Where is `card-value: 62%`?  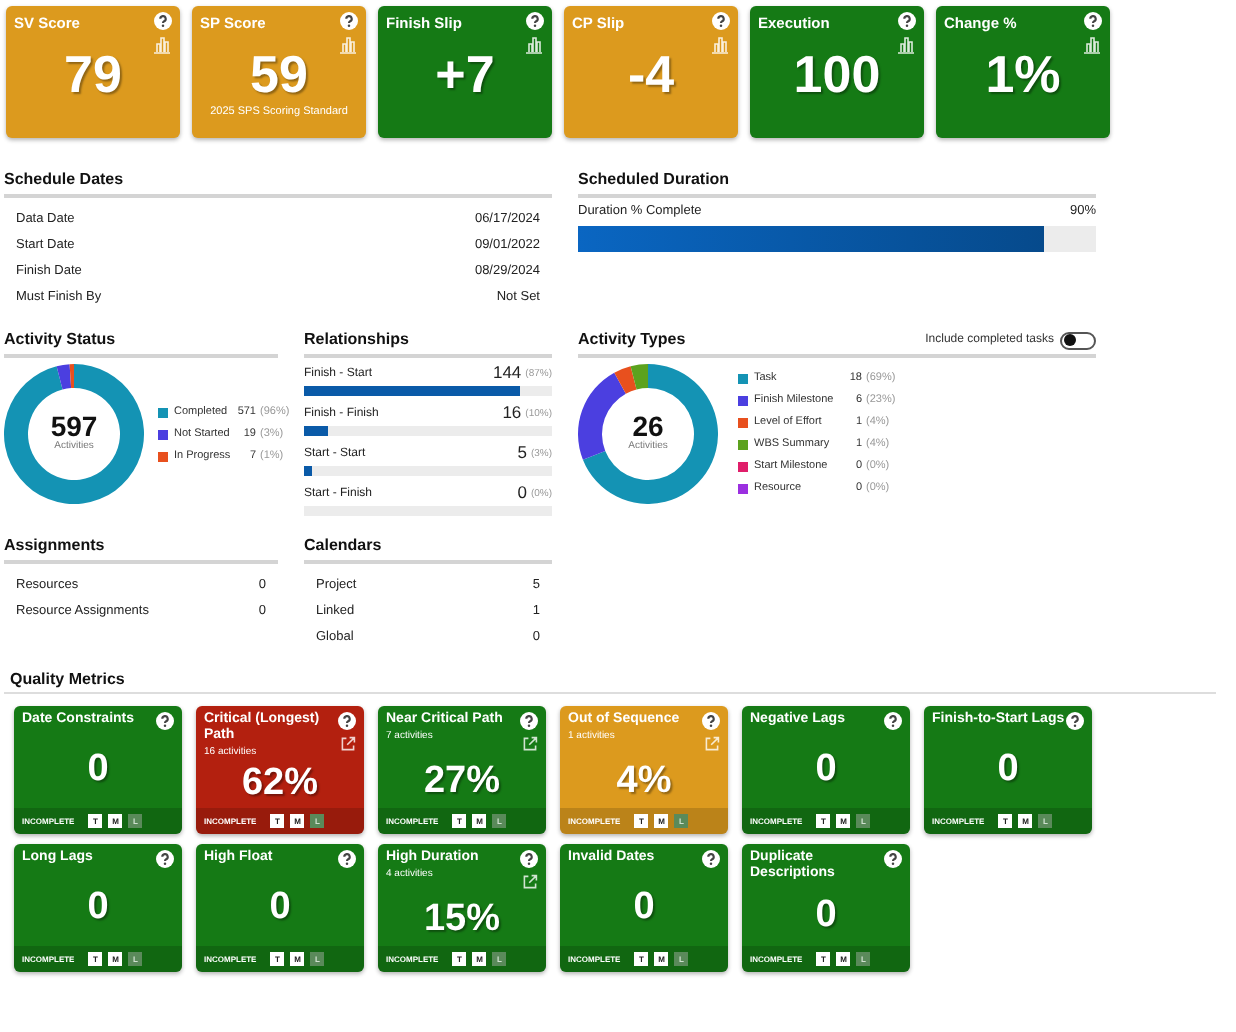
card-value: 62% is located at coordinates (280, 783).